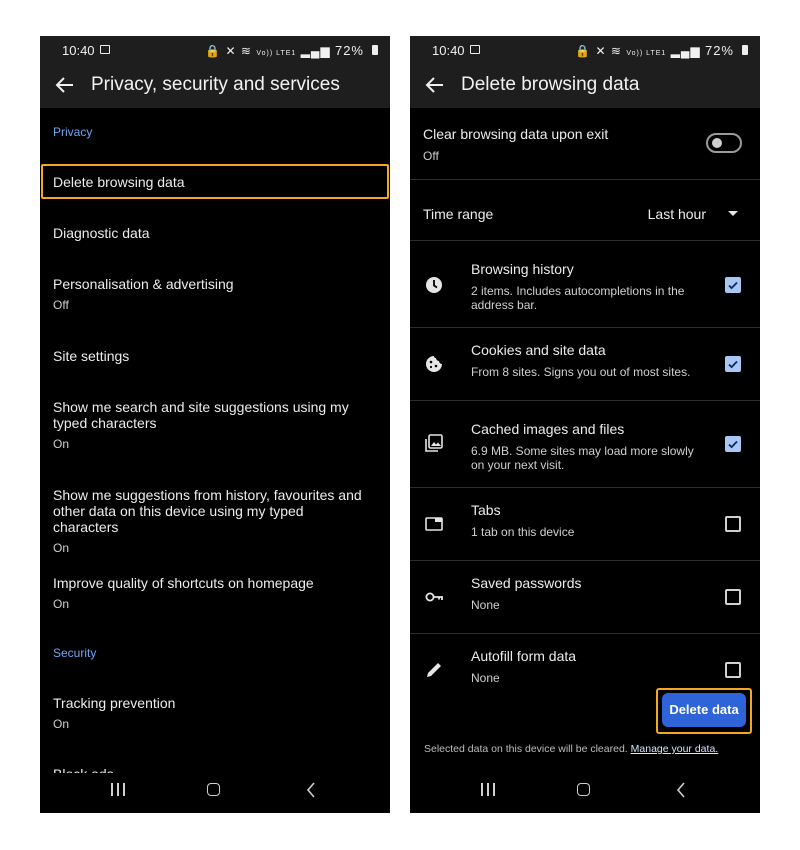 This screenshot has height=850, width=800. Describe the element at coordinates (585, 153) in the screenshot. I see `clear-on-exit-row: Clear browsing data upon exit Off` at that location.